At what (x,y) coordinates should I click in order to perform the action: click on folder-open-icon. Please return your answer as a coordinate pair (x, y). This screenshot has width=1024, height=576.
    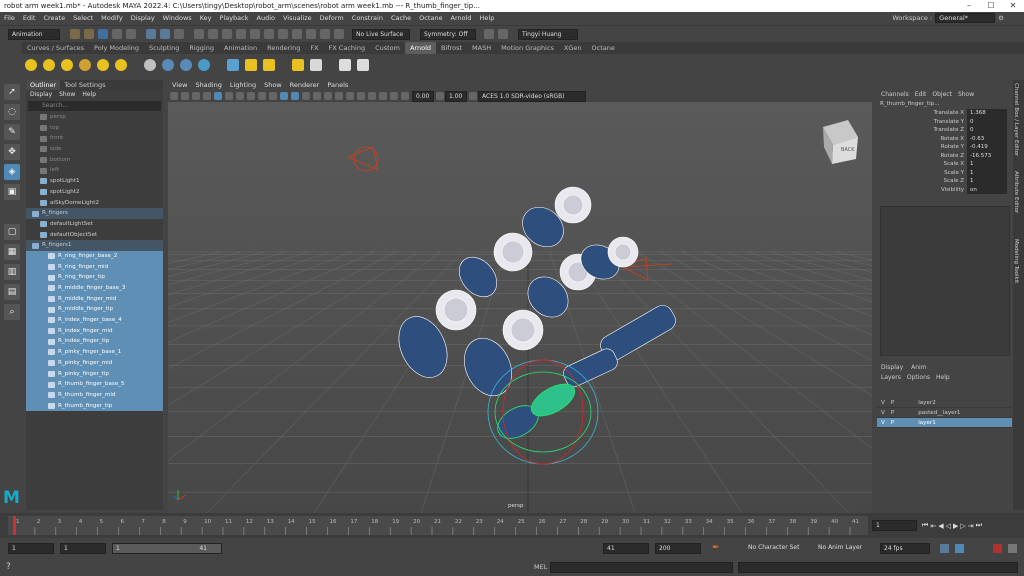
    Looking at the image, I should click on (89, 34).